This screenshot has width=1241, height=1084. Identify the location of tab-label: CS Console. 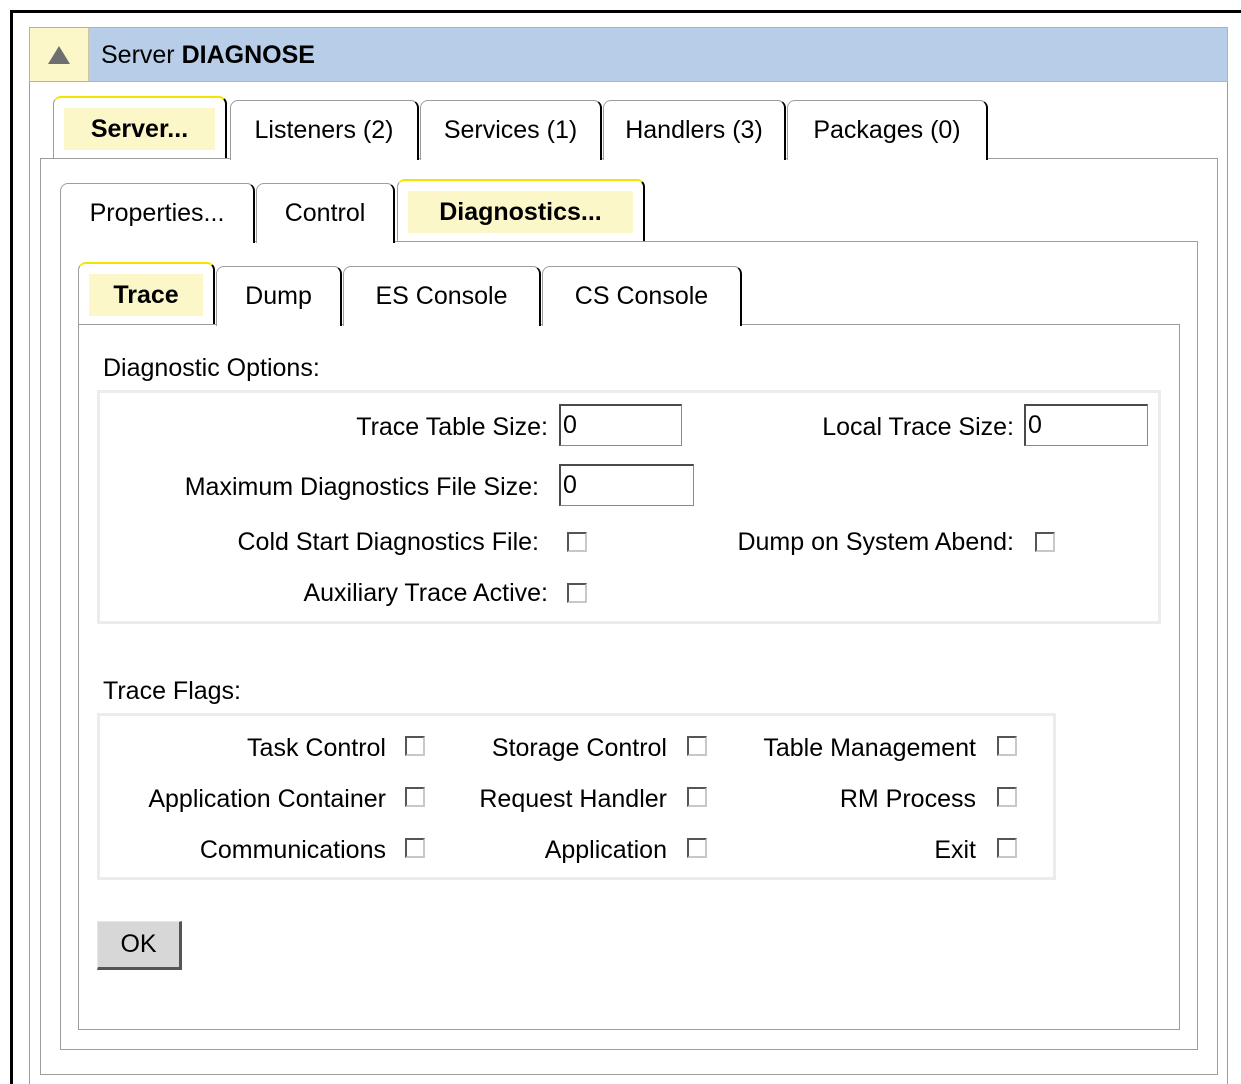
(641, 296).